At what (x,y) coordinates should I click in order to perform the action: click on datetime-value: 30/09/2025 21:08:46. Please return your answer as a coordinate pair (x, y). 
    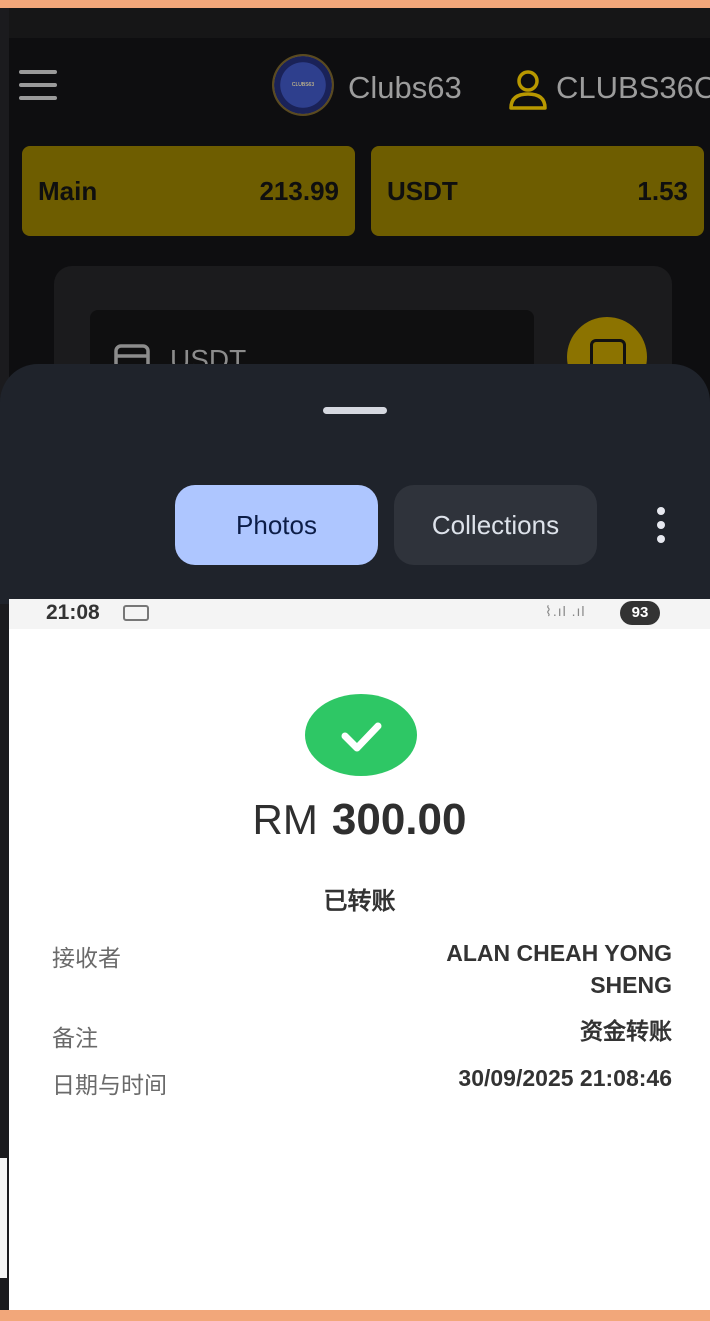
    Looking at the image, I should click on (565, 1078).